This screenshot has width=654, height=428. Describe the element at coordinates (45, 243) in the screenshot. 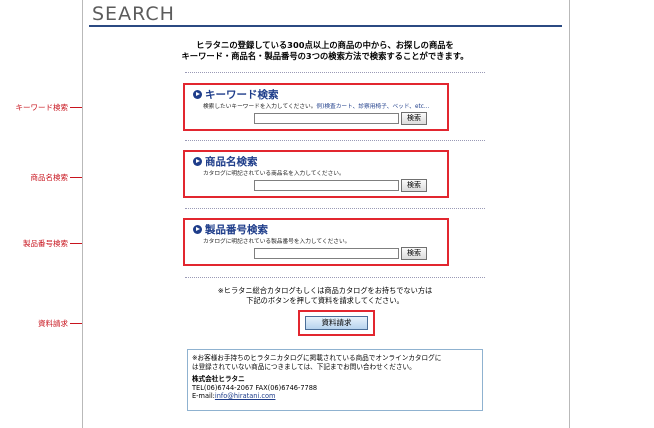

I see `annotation-product-number-label: 製品番号検索` at that location.